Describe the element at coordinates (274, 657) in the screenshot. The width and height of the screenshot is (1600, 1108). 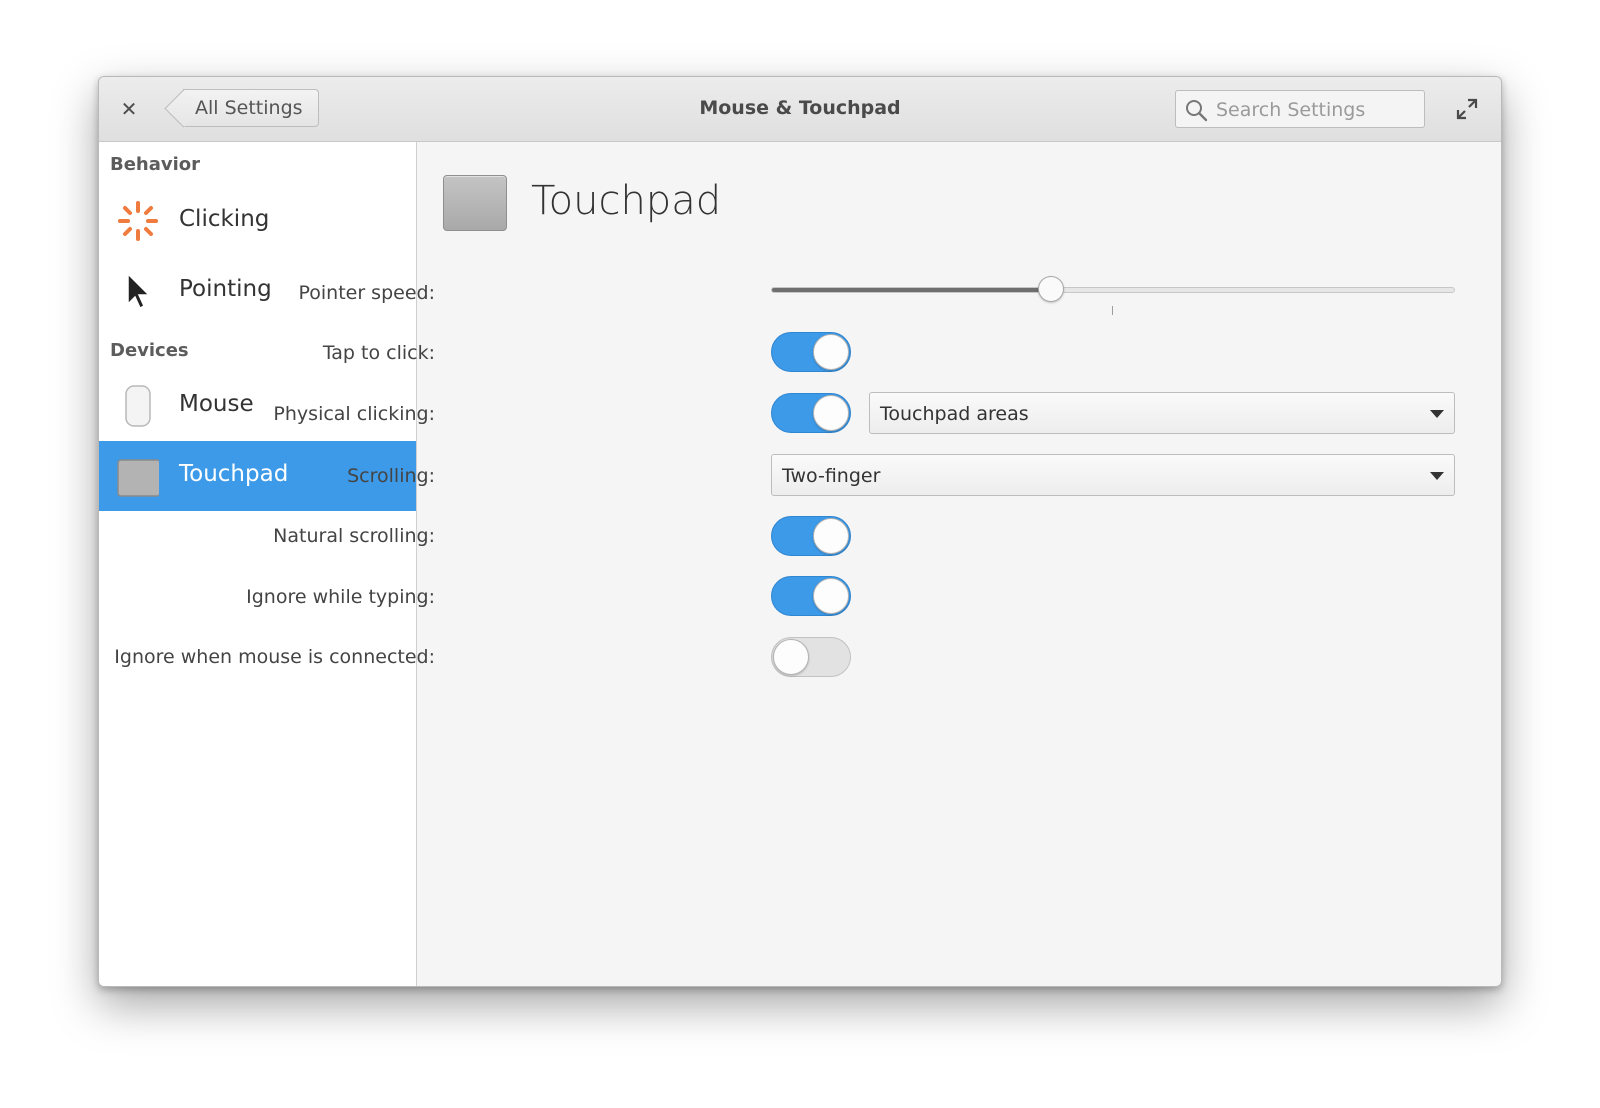
I see `ignore-mouse-connected-label: Ignore when mouse is connected:` at that location.